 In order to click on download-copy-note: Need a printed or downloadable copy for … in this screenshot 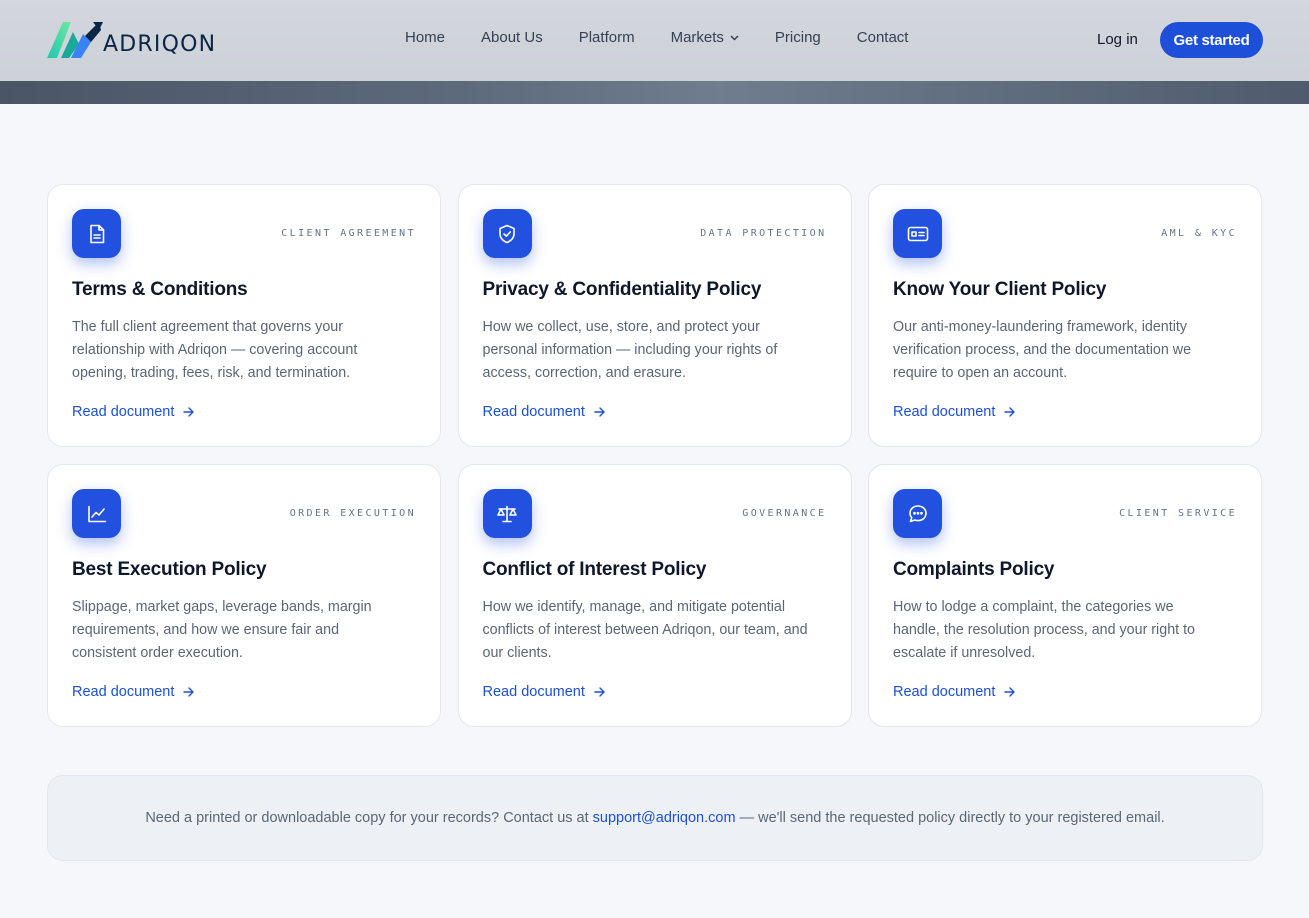, I will do `click(655, 818)`.